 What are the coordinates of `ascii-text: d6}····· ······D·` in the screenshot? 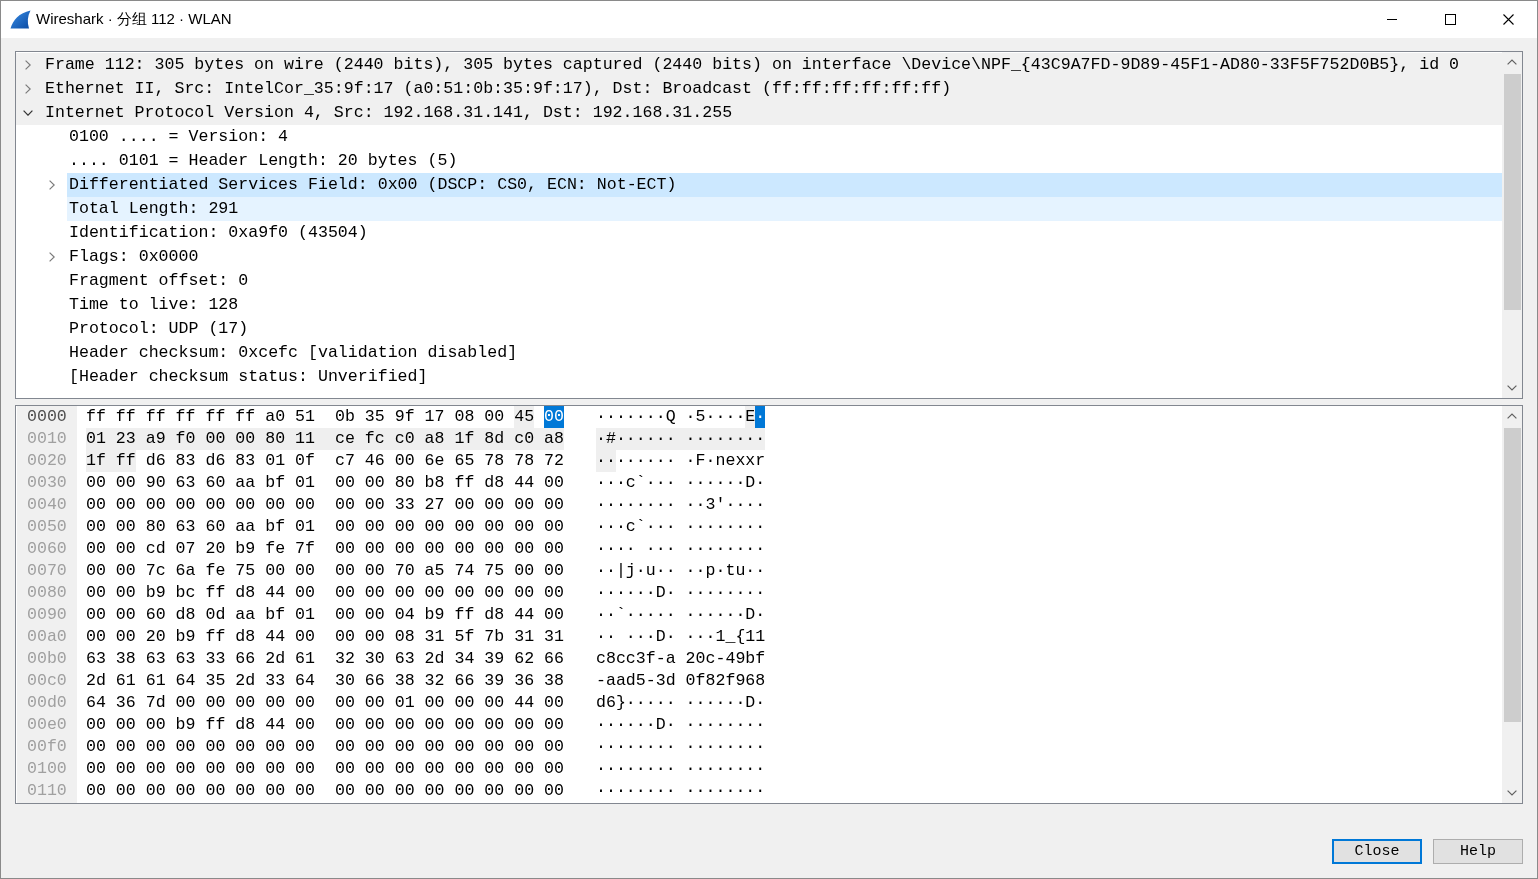 It's located at (681, 703).